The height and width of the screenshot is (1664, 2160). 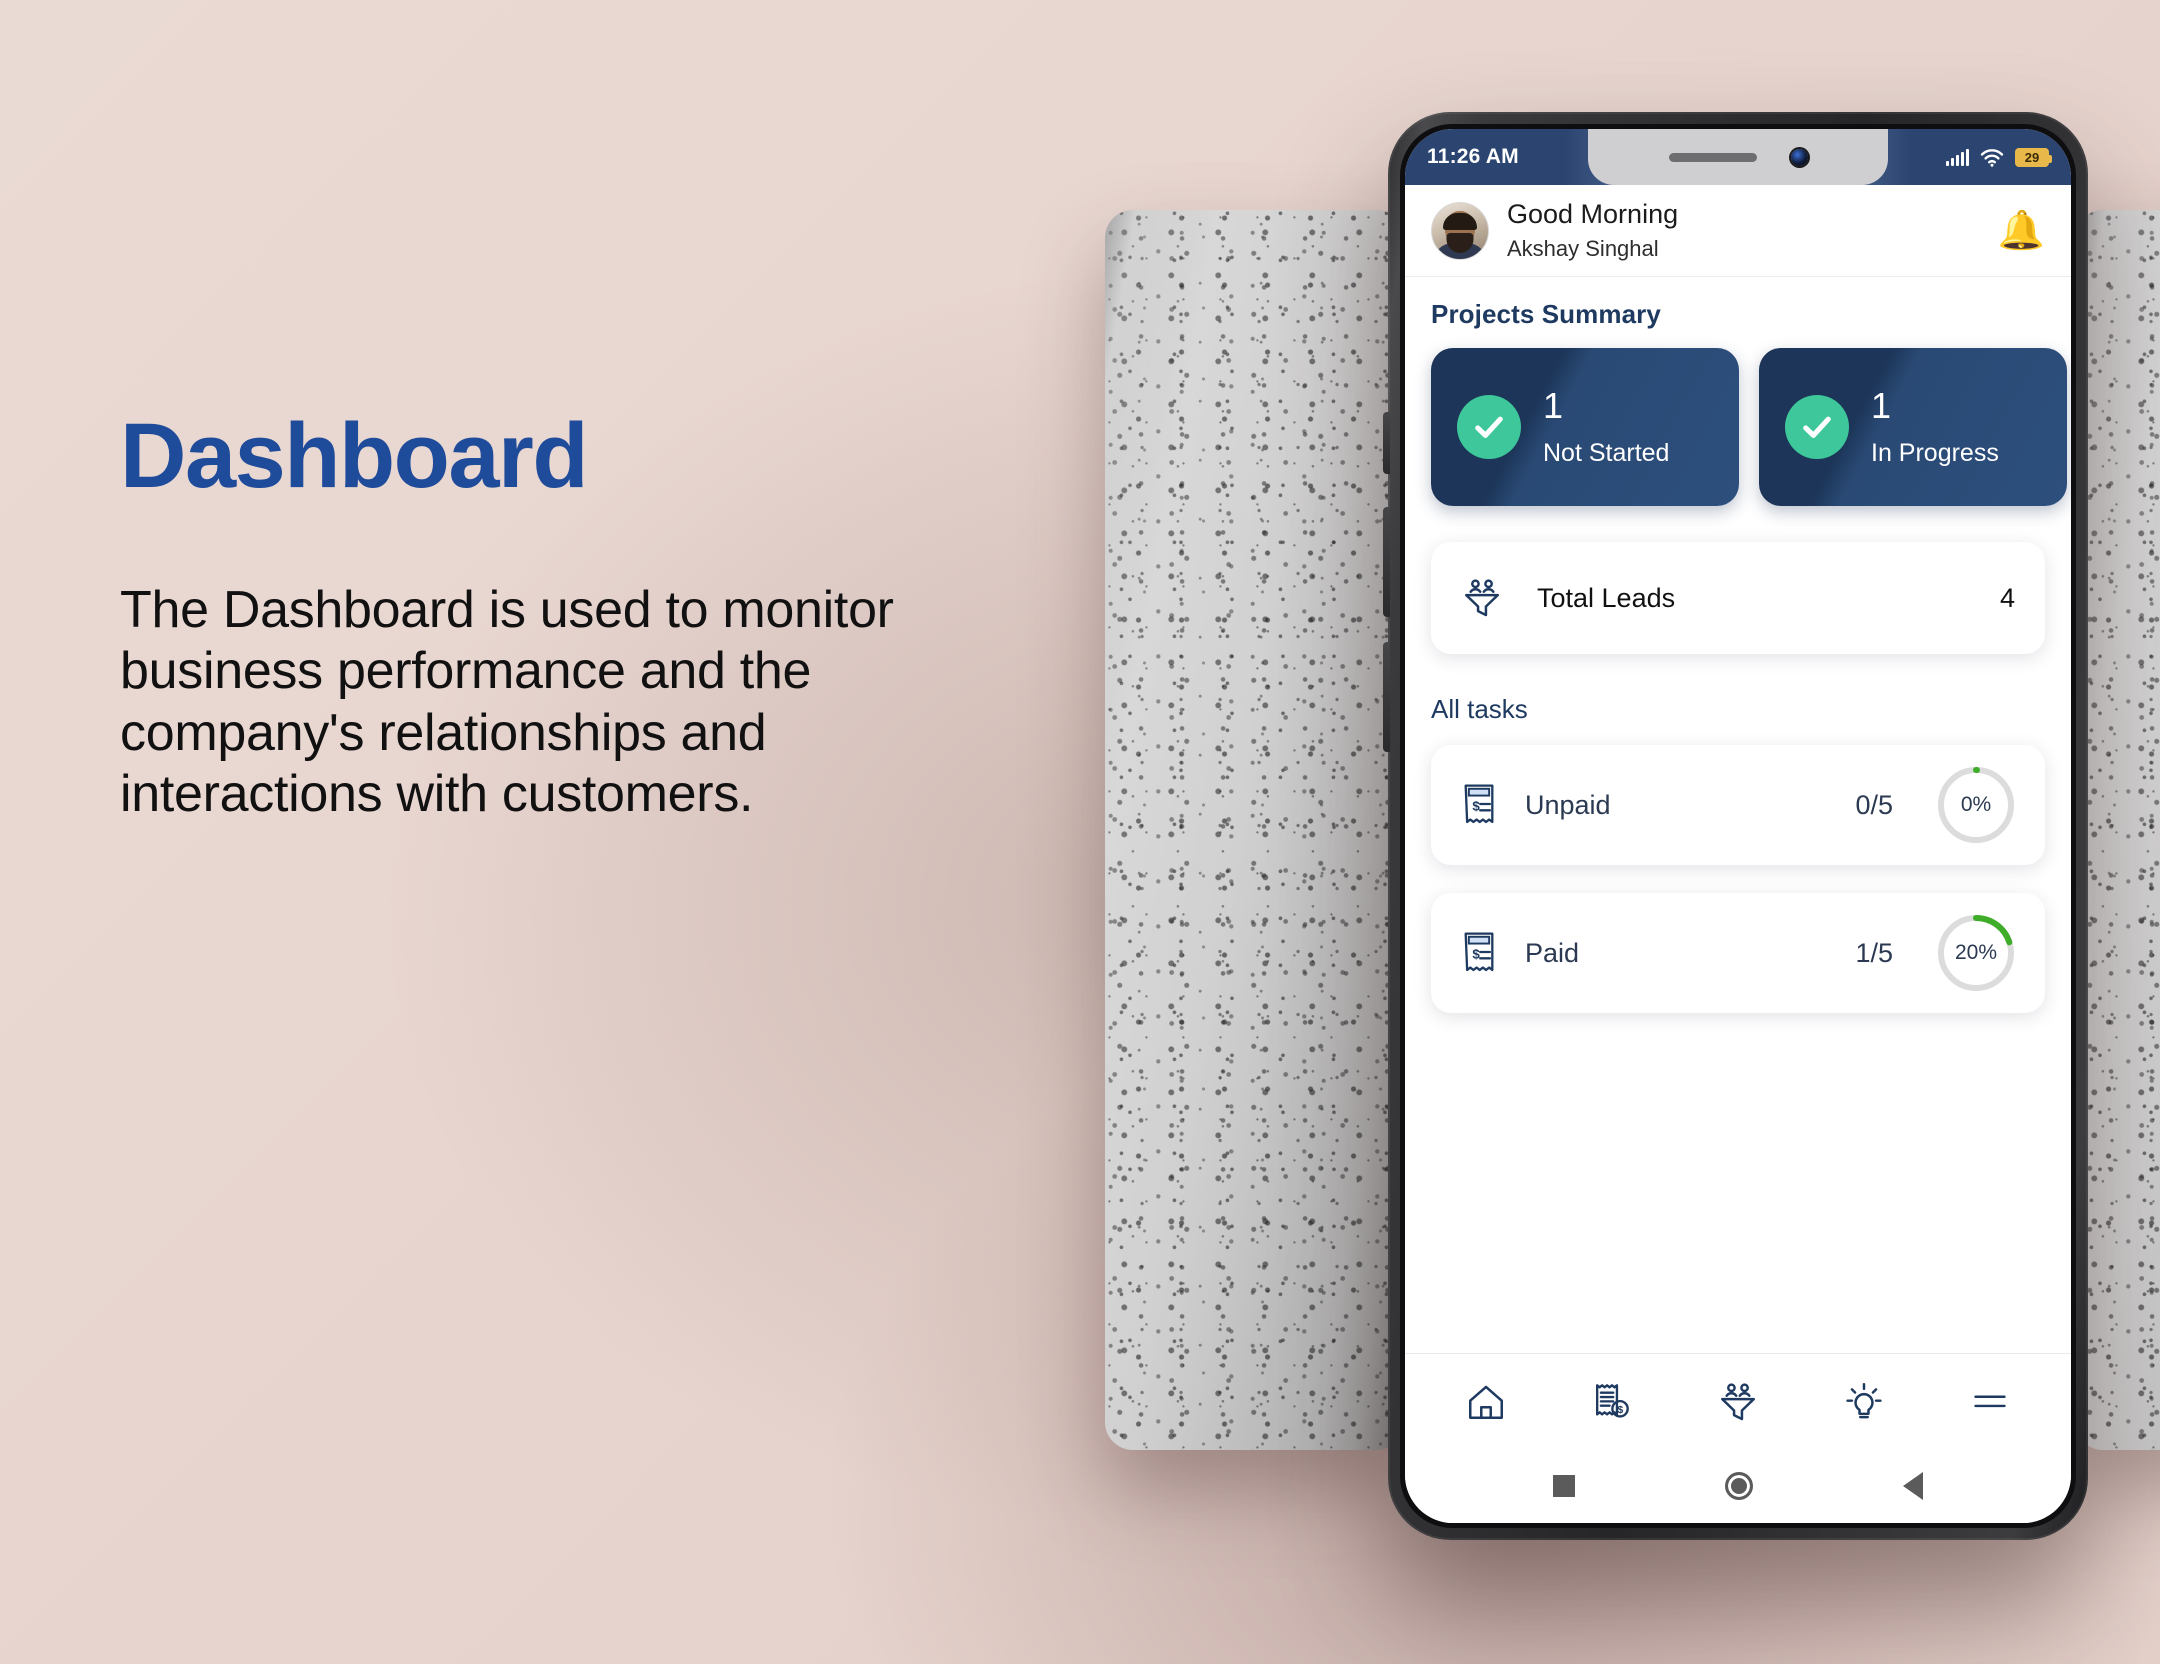 What do you see at coordinates (1606, 597) in the screenshot?
I see `total-leads-label: Total Leads` at bounding box center [1606, 597].